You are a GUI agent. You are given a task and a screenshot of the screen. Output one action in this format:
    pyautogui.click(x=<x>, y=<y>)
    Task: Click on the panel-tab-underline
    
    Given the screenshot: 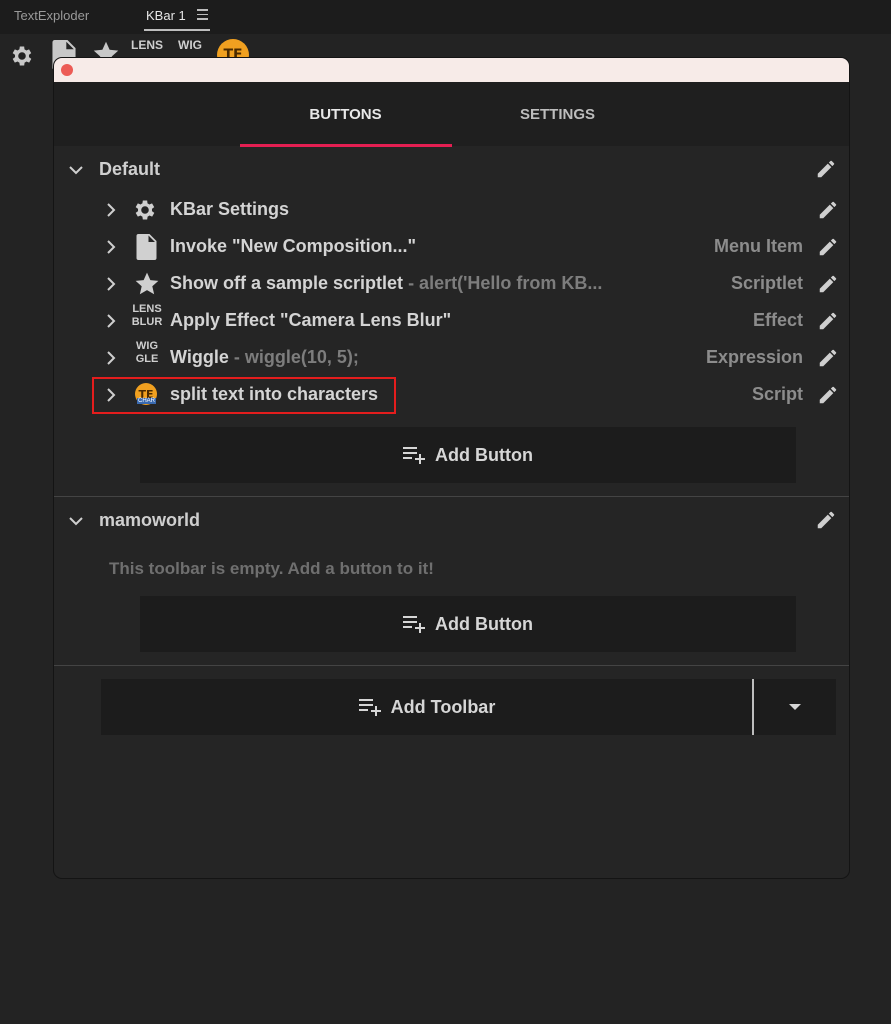 What is the action you would take?
    pyautogui.click(x=177, y=30)
    